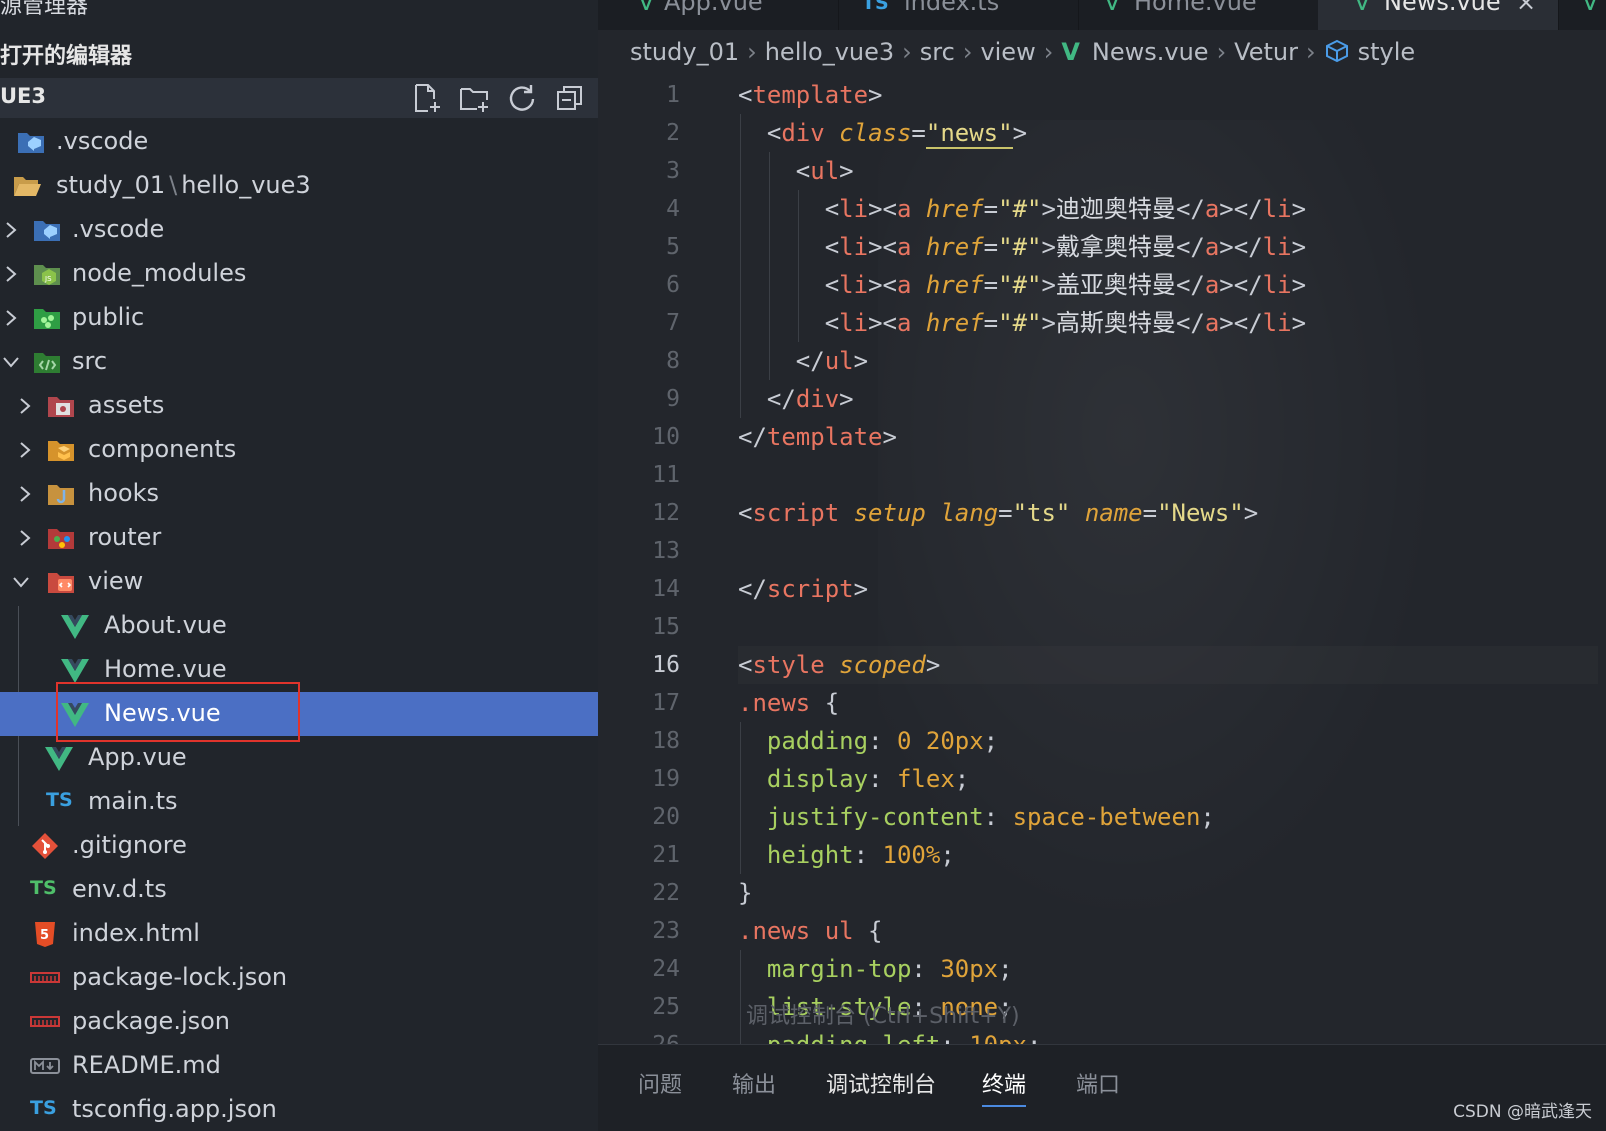 The width and height of the screenshot is (1606, 1131). Describe the element at coordinates (47, 230) in the screenshot. I see `vscode-folder-icon` at that location.